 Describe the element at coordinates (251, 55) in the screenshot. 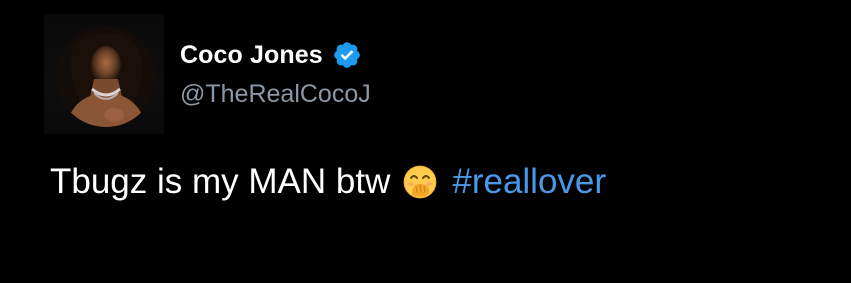

I see `display-name: Coco Jones` at that location.